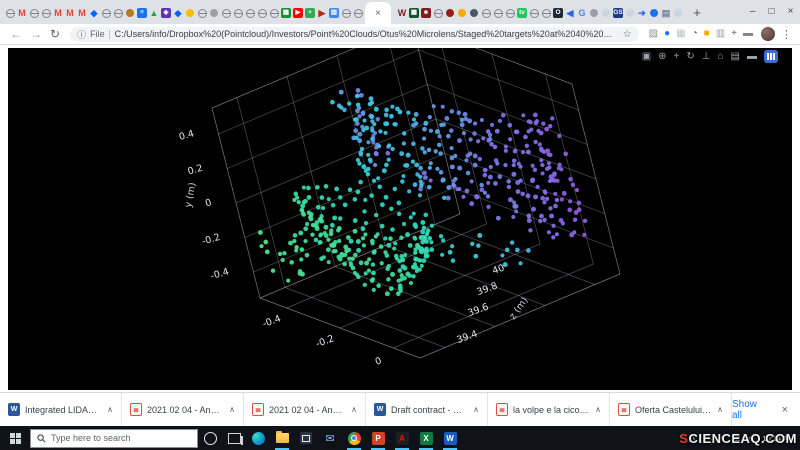 The image size is (800, 450). What do you see at coordinates (522, 13) in the screenshot?
I see `pinned-tab: tv` at bounding box center [522, 13].